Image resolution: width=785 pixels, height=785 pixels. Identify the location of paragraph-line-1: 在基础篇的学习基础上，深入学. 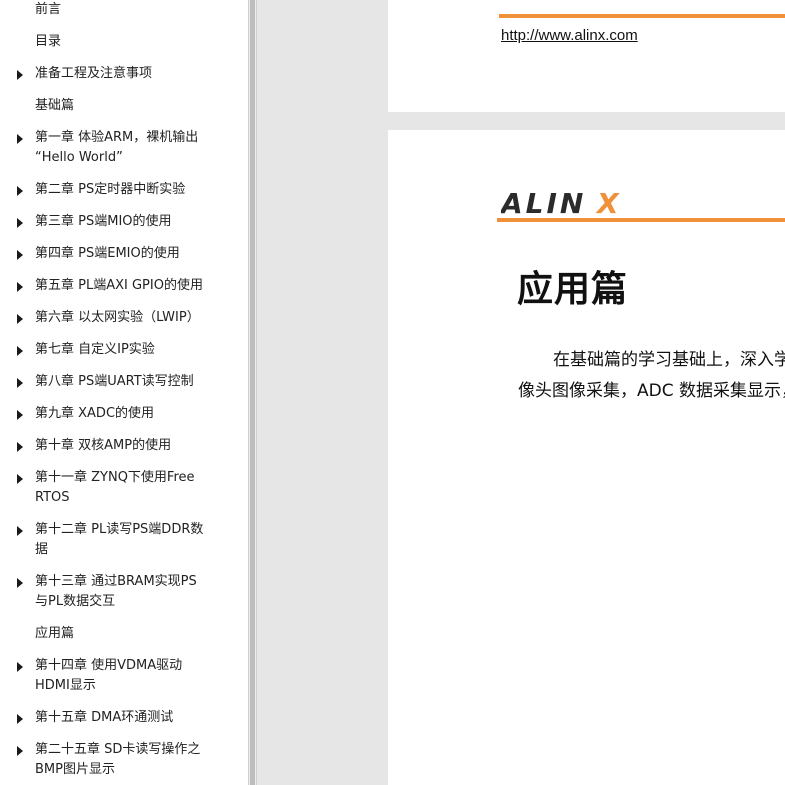
(669, 360).